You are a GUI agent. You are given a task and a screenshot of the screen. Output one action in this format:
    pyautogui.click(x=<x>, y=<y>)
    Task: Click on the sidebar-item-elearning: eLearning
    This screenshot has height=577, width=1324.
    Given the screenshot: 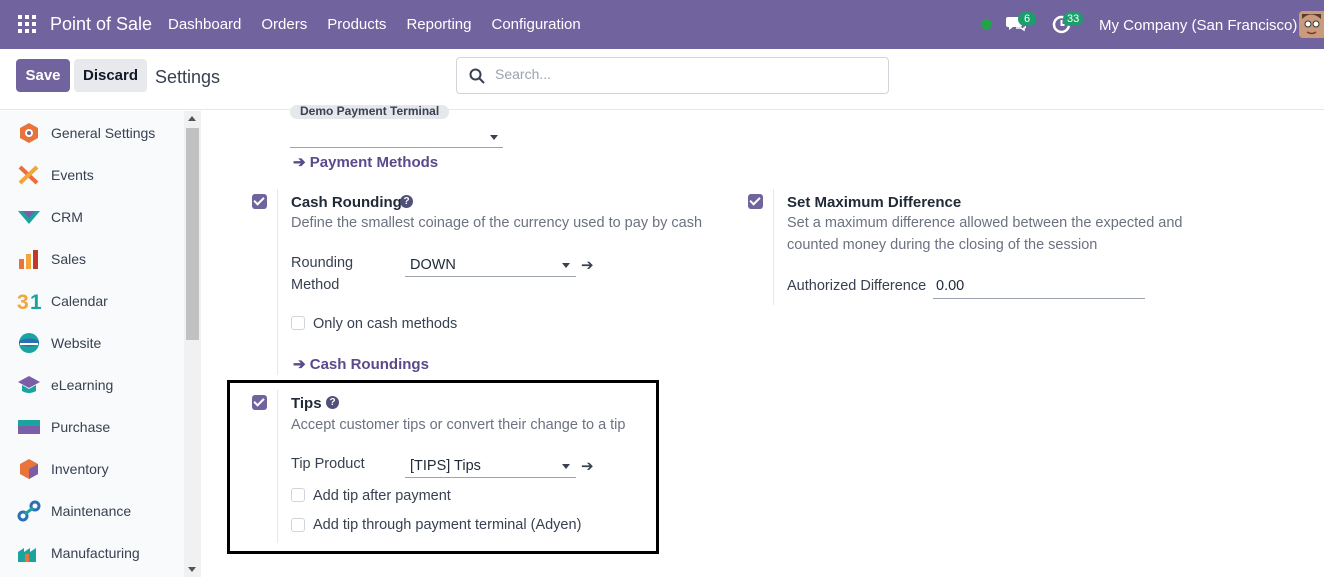 What is the action you would take?
    pyautogui.click(x=92, y=385)
    